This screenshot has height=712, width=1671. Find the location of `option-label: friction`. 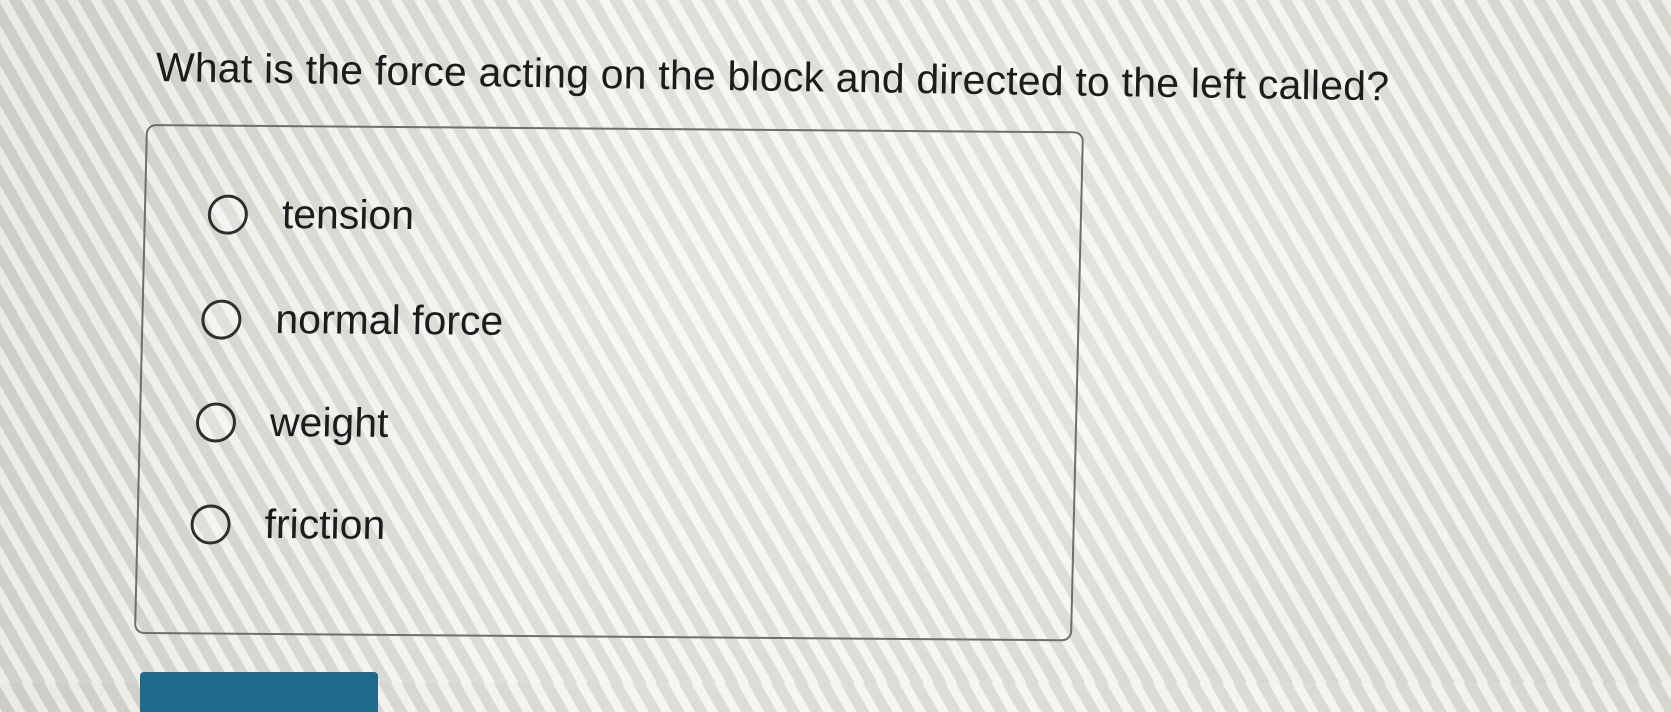

option-label: friction is located at coordinates (325, 524).